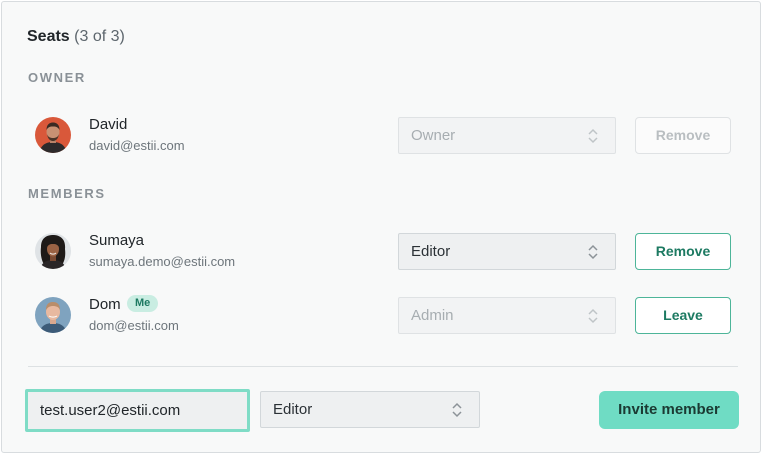  Describe the element at coordinates (669, 410) in the screenshot. I see `invite-member-button: Invite member` at that location.